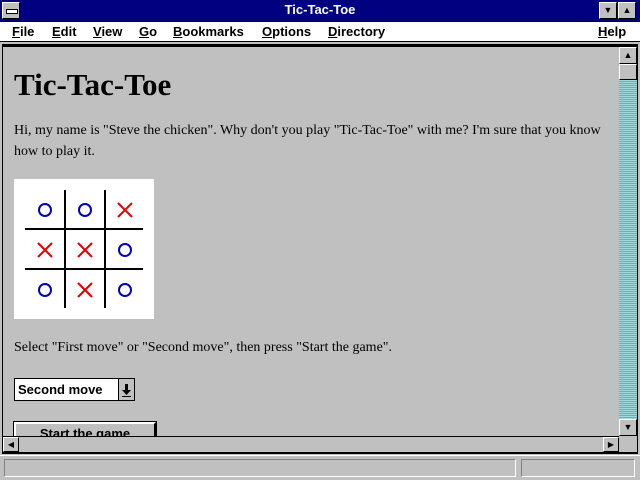 Image resolution: width=640 pixels, height=480 pixels. What do you see at coordinates (628, 72) in the screenshot?
I see `scroll-thumb` at bounding box center [628, 72].